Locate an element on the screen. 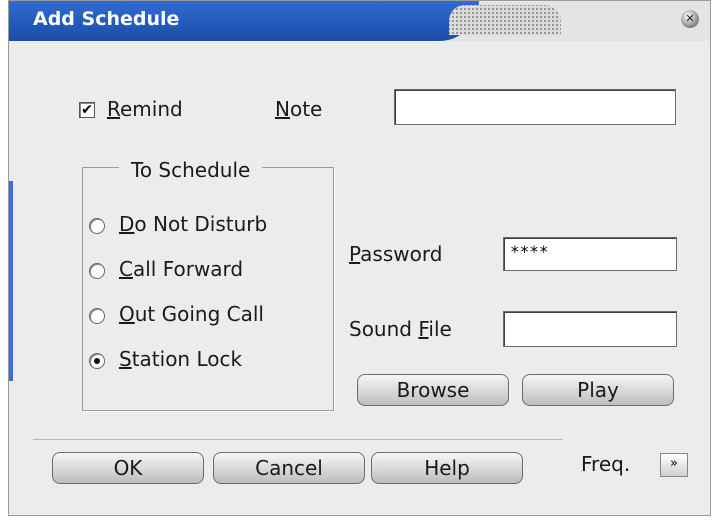  play-button: Play is located at coordinates (598, 390).